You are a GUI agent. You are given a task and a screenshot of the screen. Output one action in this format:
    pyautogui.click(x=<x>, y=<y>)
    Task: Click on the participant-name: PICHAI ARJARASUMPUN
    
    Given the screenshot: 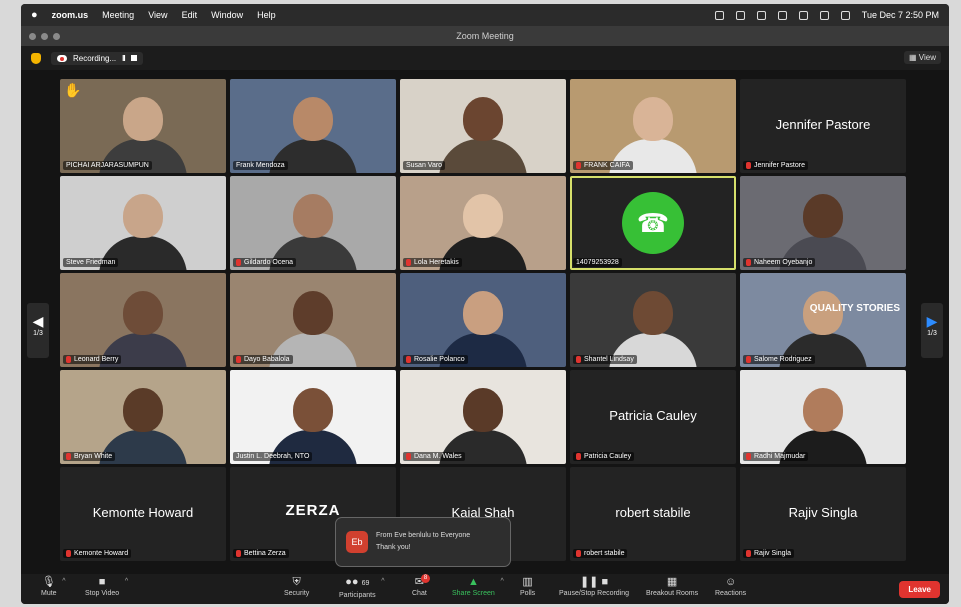 What is the action you would take?
    pyautogui.click(x=107, y=165)
    